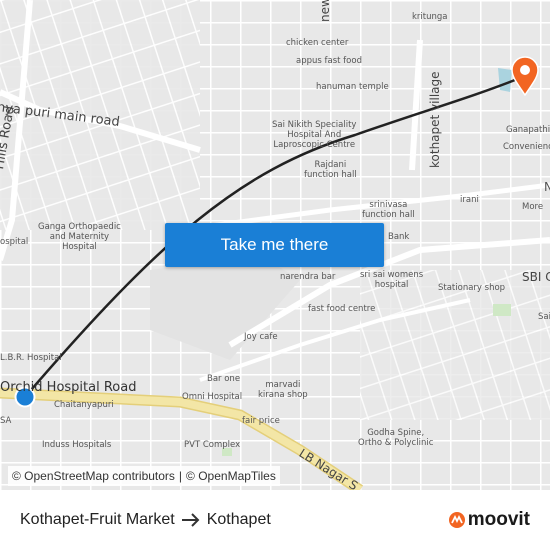 Image resolution: width=550 pixels, height=550 pixels. I want to click on poi-sai-right: Sai, so click(544, 317).